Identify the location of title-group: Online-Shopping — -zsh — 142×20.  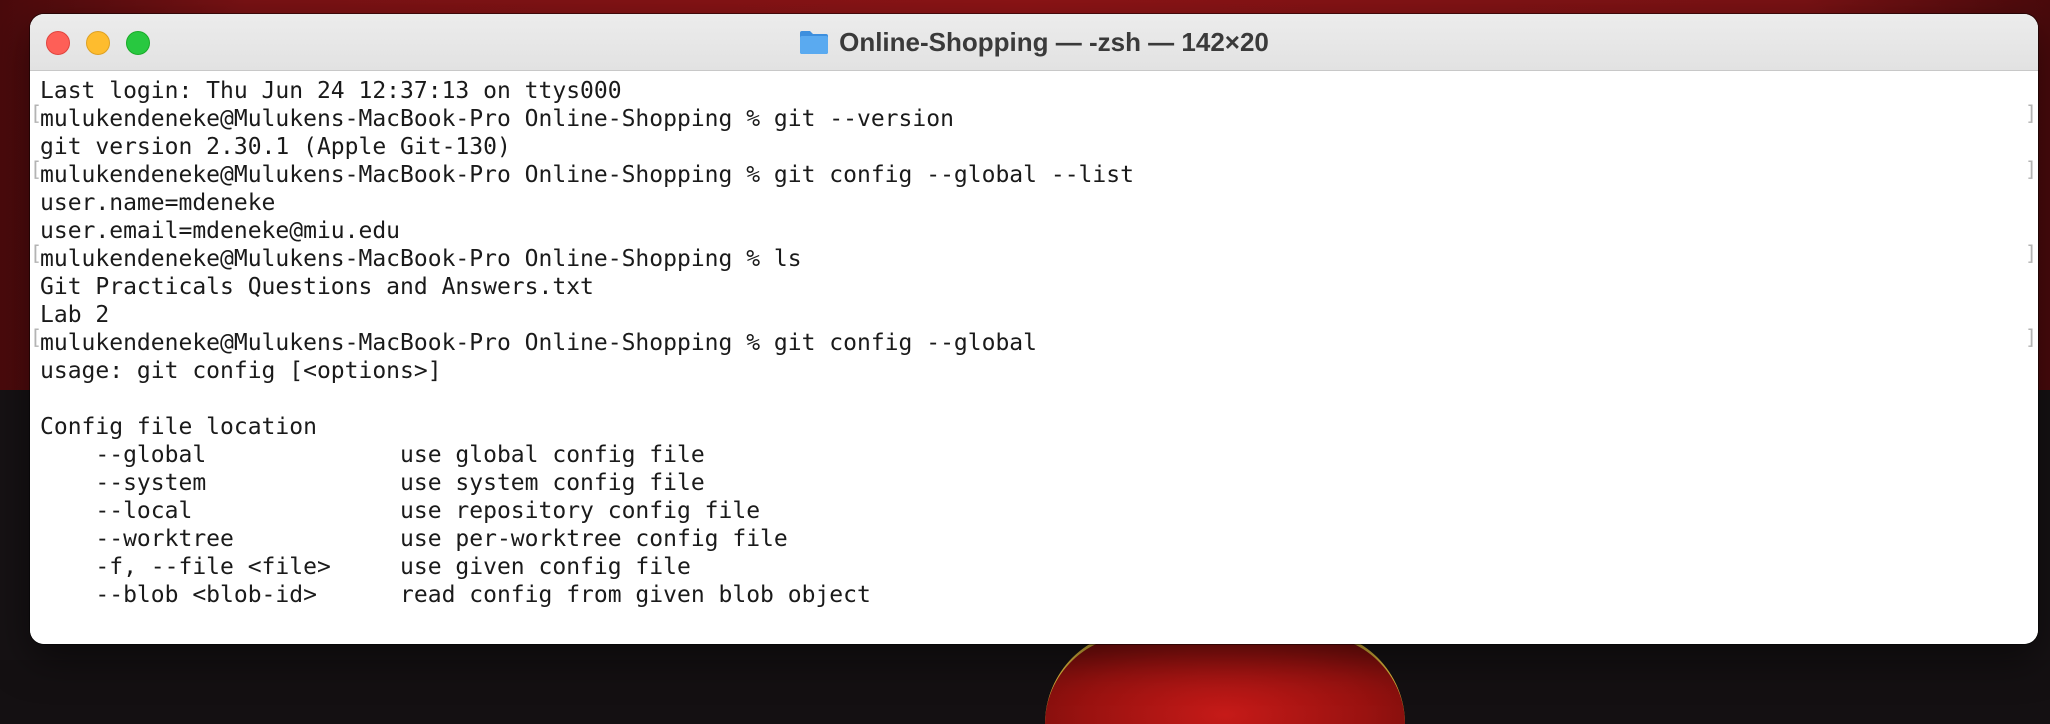
(1034, 42).